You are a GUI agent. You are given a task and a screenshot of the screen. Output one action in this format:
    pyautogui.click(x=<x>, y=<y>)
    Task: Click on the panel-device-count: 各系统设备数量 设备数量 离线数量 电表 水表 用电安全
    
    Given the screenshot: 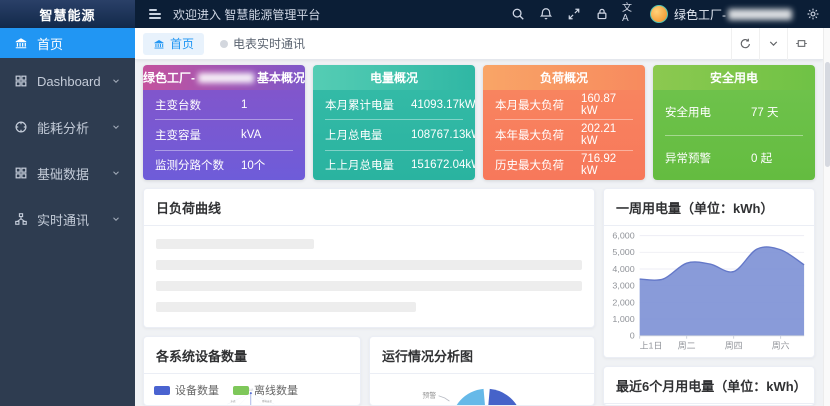 What is the action you would take?
    pyautogui.click(x=252, y=371)
    